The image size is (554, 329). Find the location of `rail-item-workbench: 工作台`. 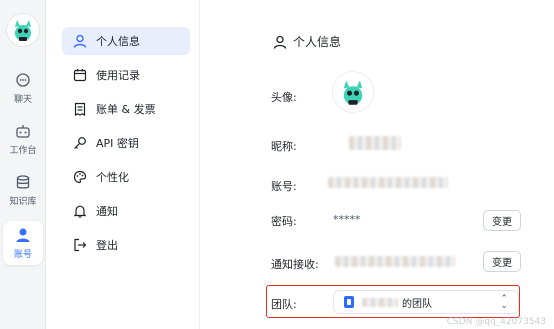

rail-item-workbench: 工作台 is located at coordinates (23, 139).